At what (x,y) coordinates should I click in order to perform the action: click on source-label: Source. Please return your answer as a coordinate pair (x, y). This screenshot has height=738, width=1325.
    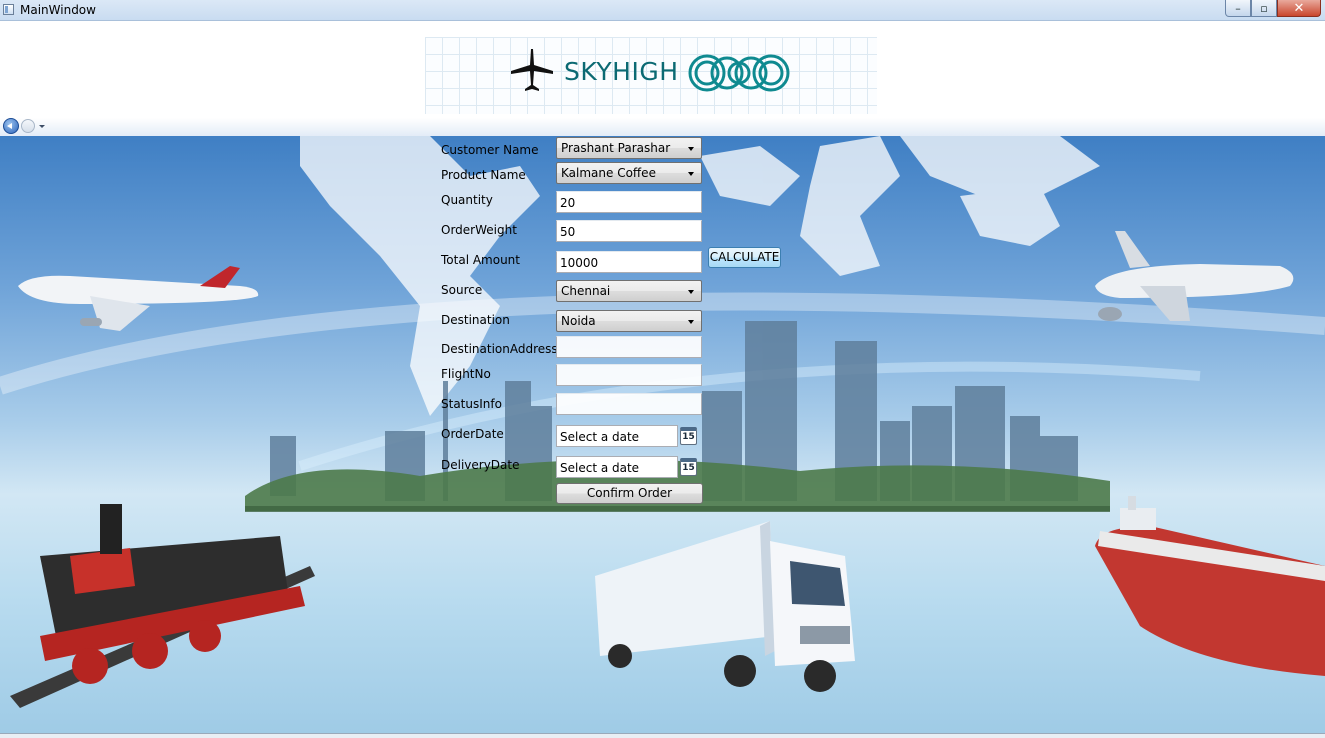
    Looking at the image, I should click on (462, 290).